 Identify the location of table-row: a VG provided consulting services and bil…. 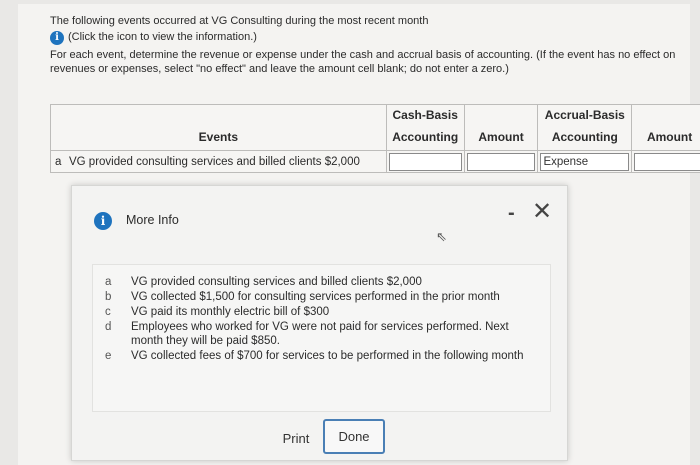
(375, 161).